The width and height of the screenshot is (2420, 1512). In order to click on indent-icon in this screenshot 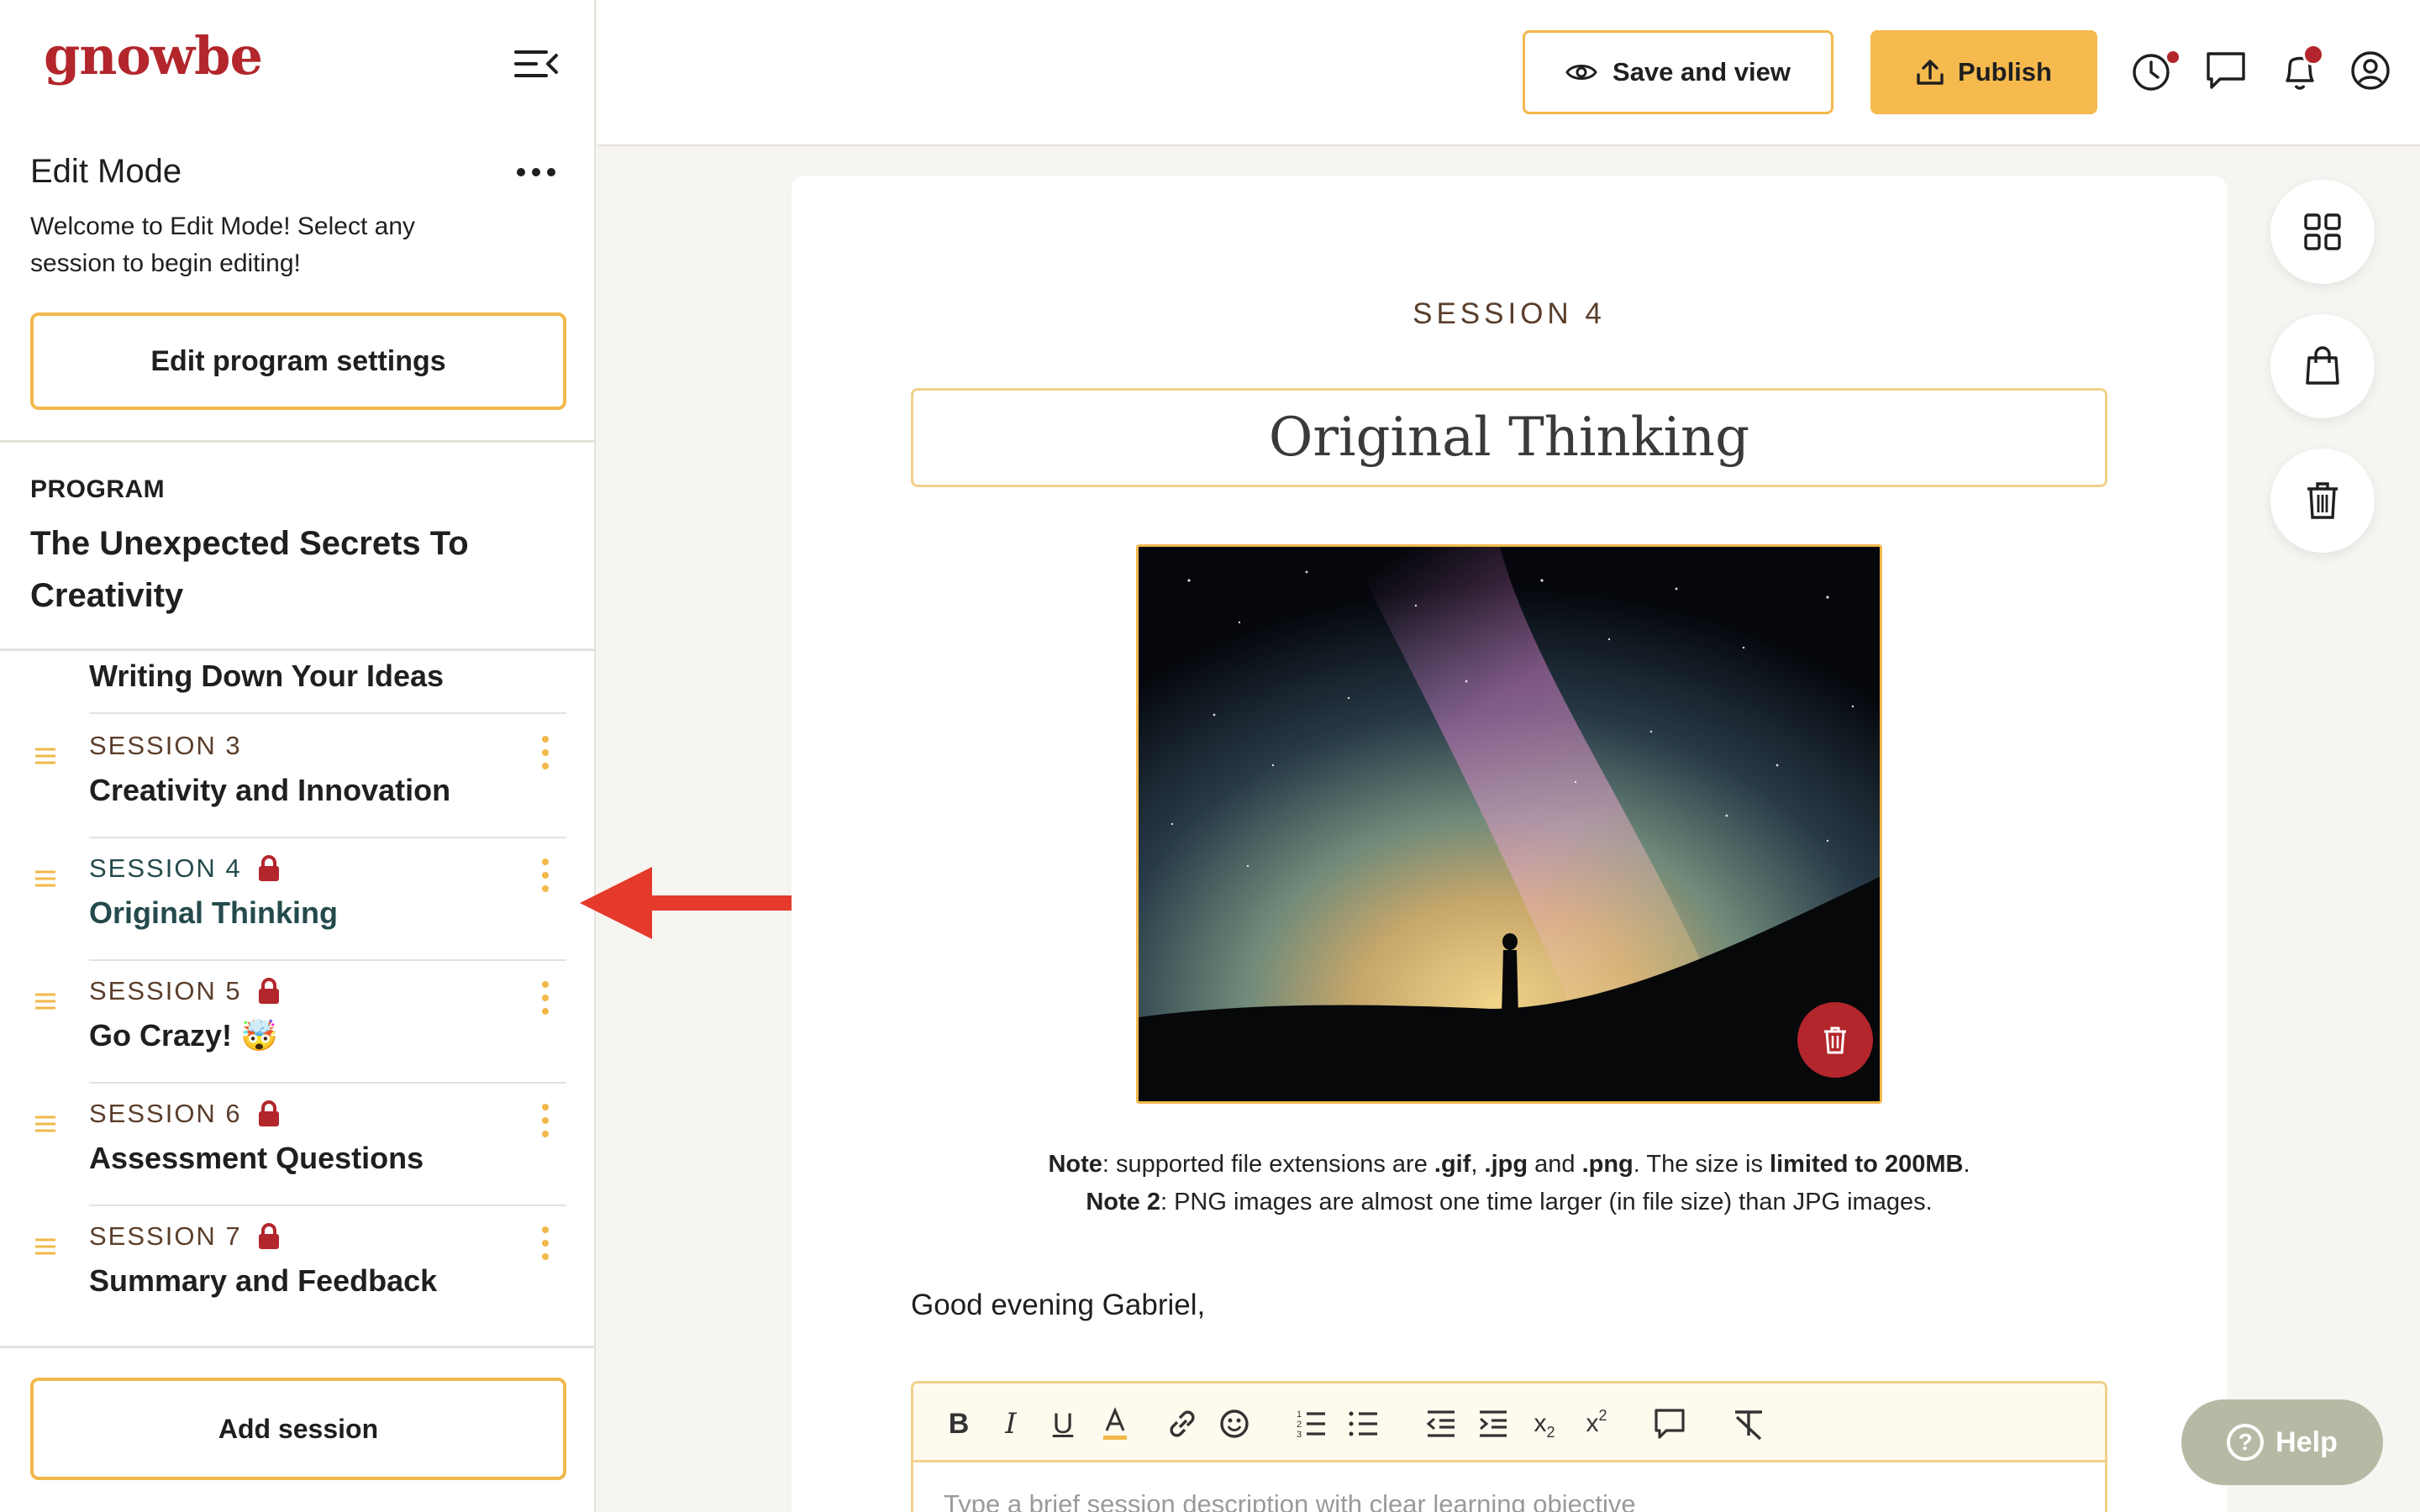, I will do `click(1493, 1423)`.